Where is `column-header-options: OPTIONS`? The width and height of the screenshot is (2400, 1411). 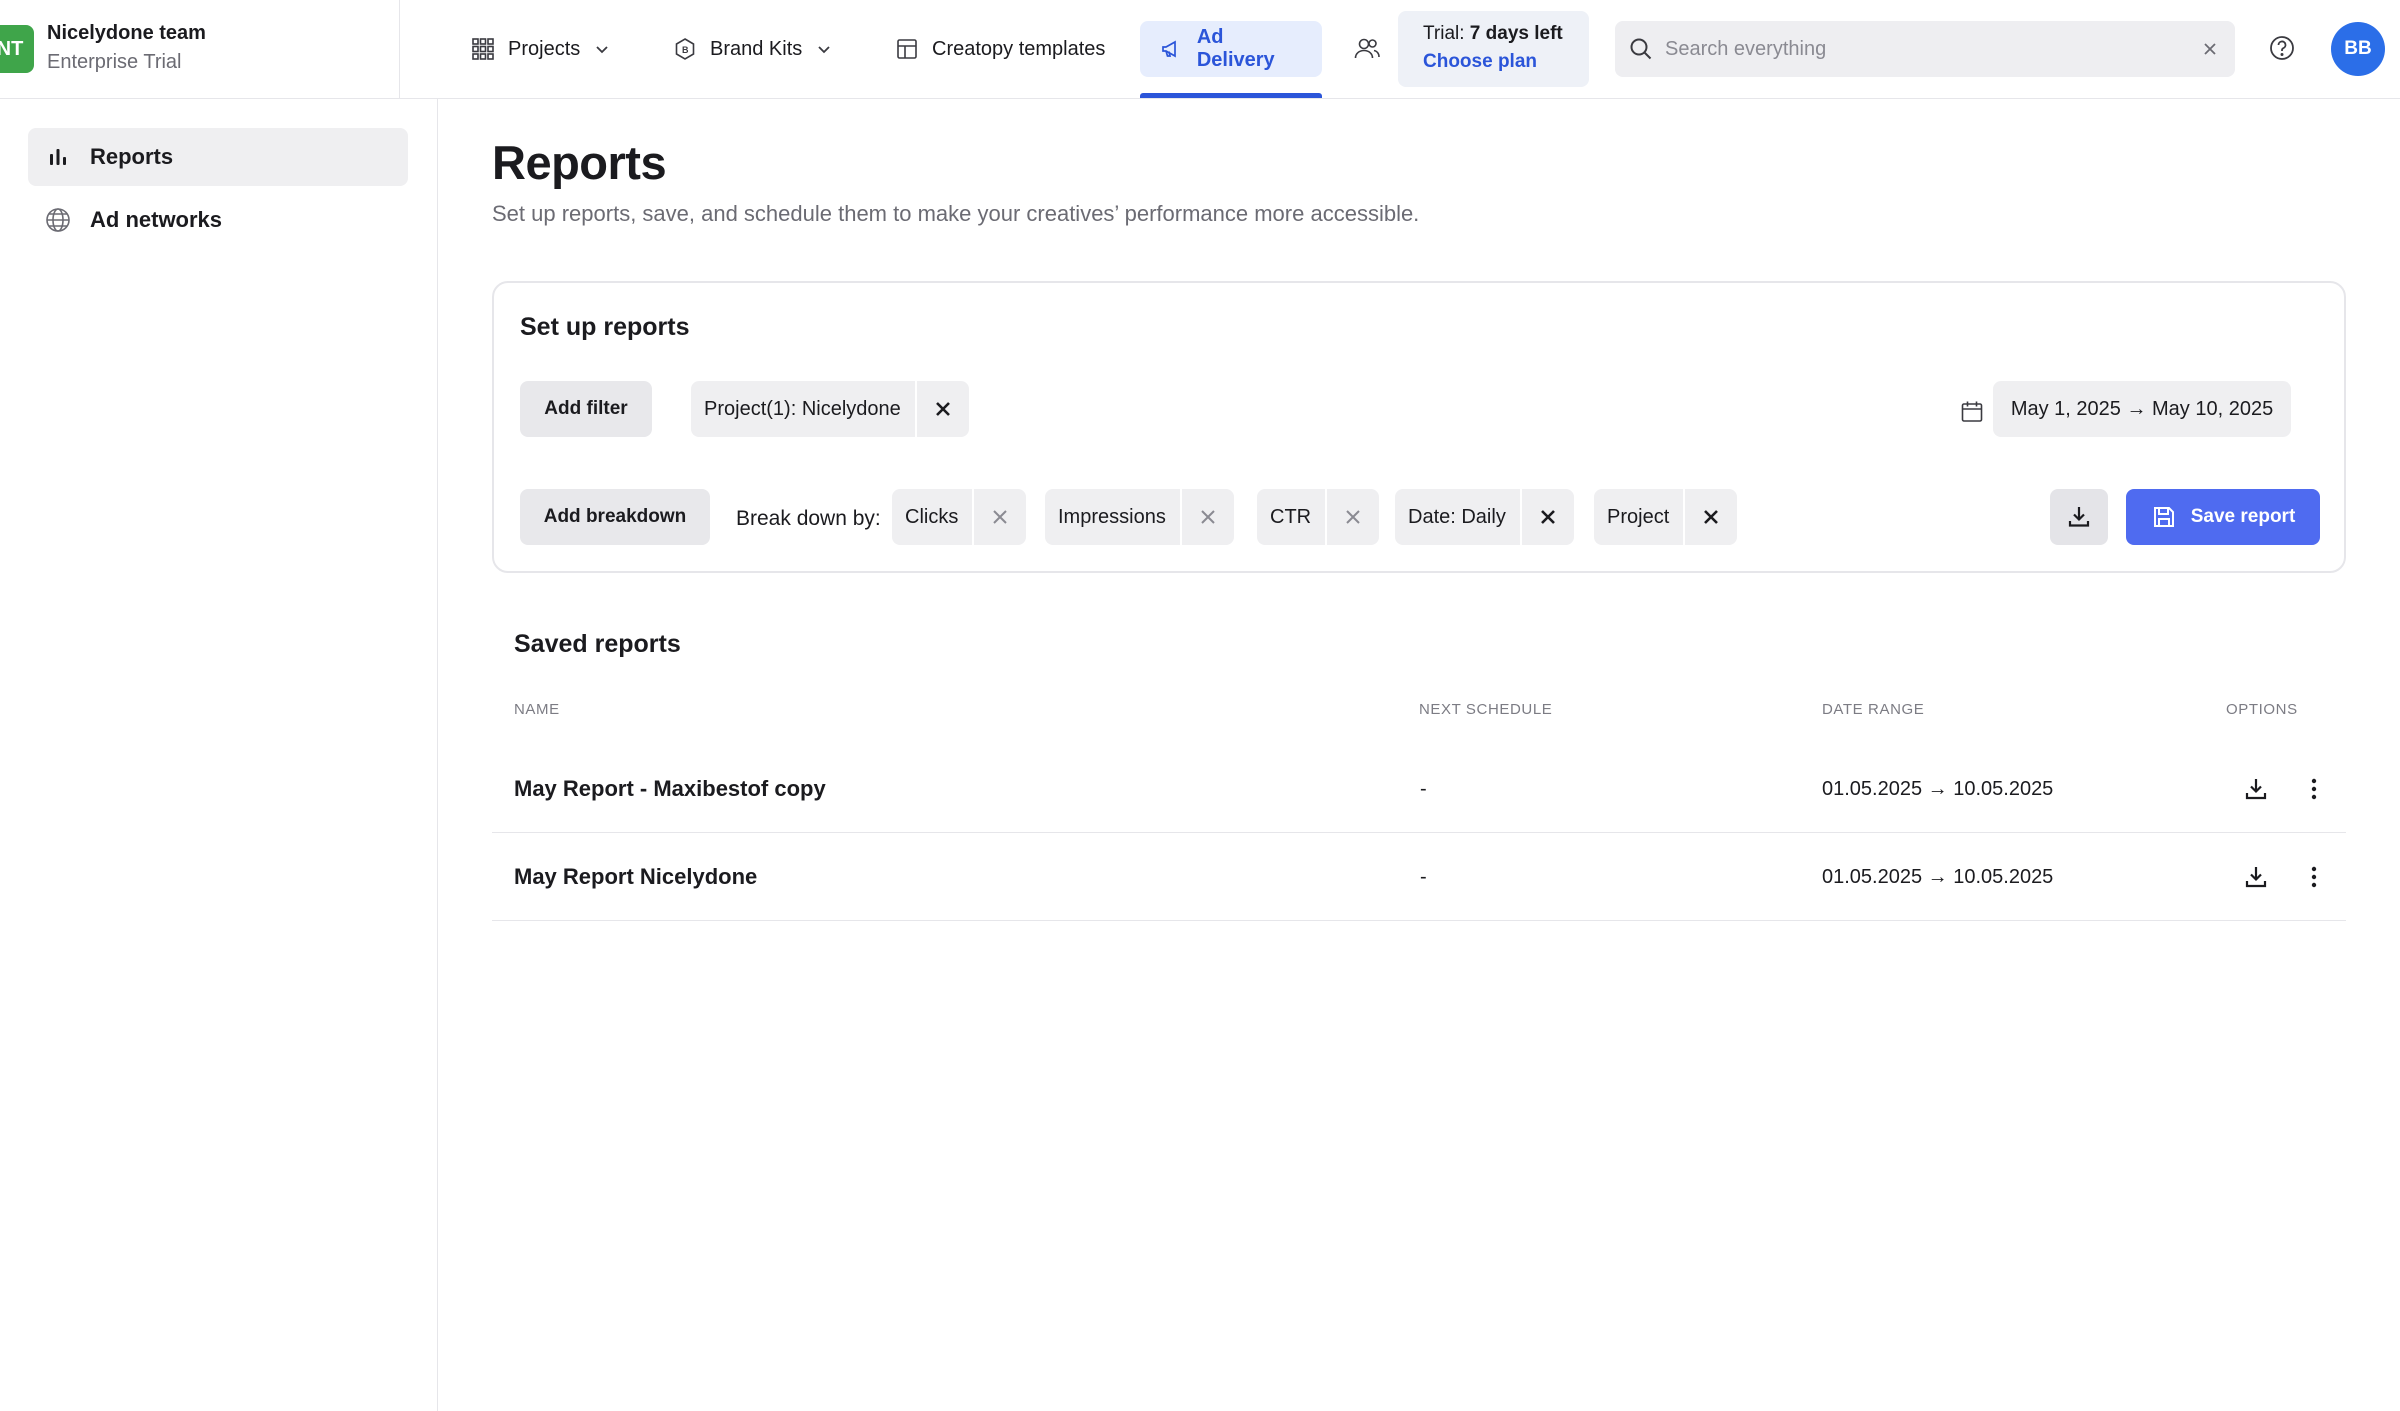
column-header-options: OPTIONS is located at coordinates (2262, 709).